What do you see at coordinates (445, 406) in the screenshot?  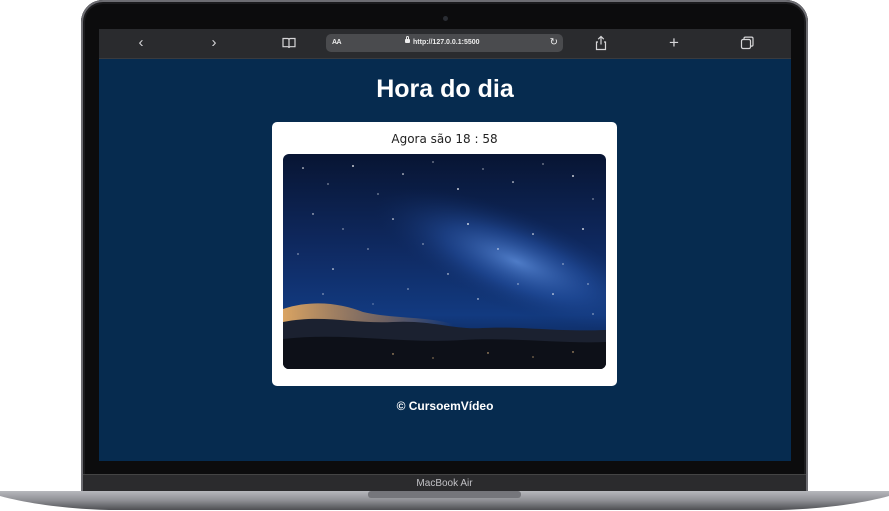 I see `footer-text: © CursoemVídeo` at bounding box center [445, 406].